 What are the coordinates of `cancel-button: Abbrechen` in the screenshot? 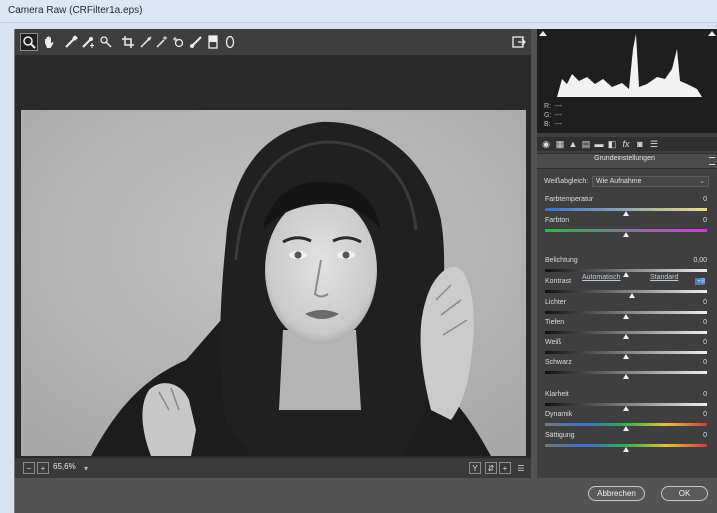 It's located at (616, 493).